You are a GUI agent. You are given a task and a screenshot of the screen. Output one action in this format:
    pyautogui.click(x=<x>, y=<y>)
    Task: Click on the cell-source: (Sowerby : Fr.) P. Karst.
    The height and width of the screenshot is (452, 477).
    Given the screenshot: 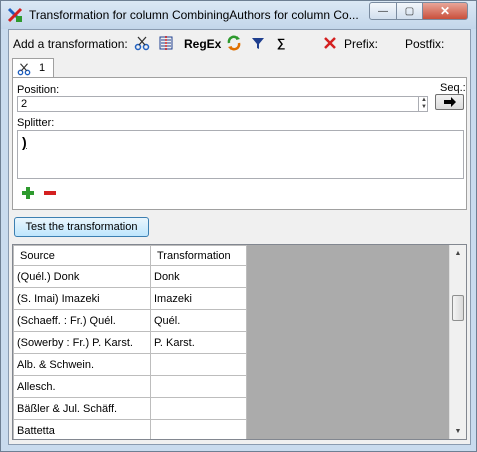 What is the action you would take?
    pyautogui.click(x=82, y=342)
    